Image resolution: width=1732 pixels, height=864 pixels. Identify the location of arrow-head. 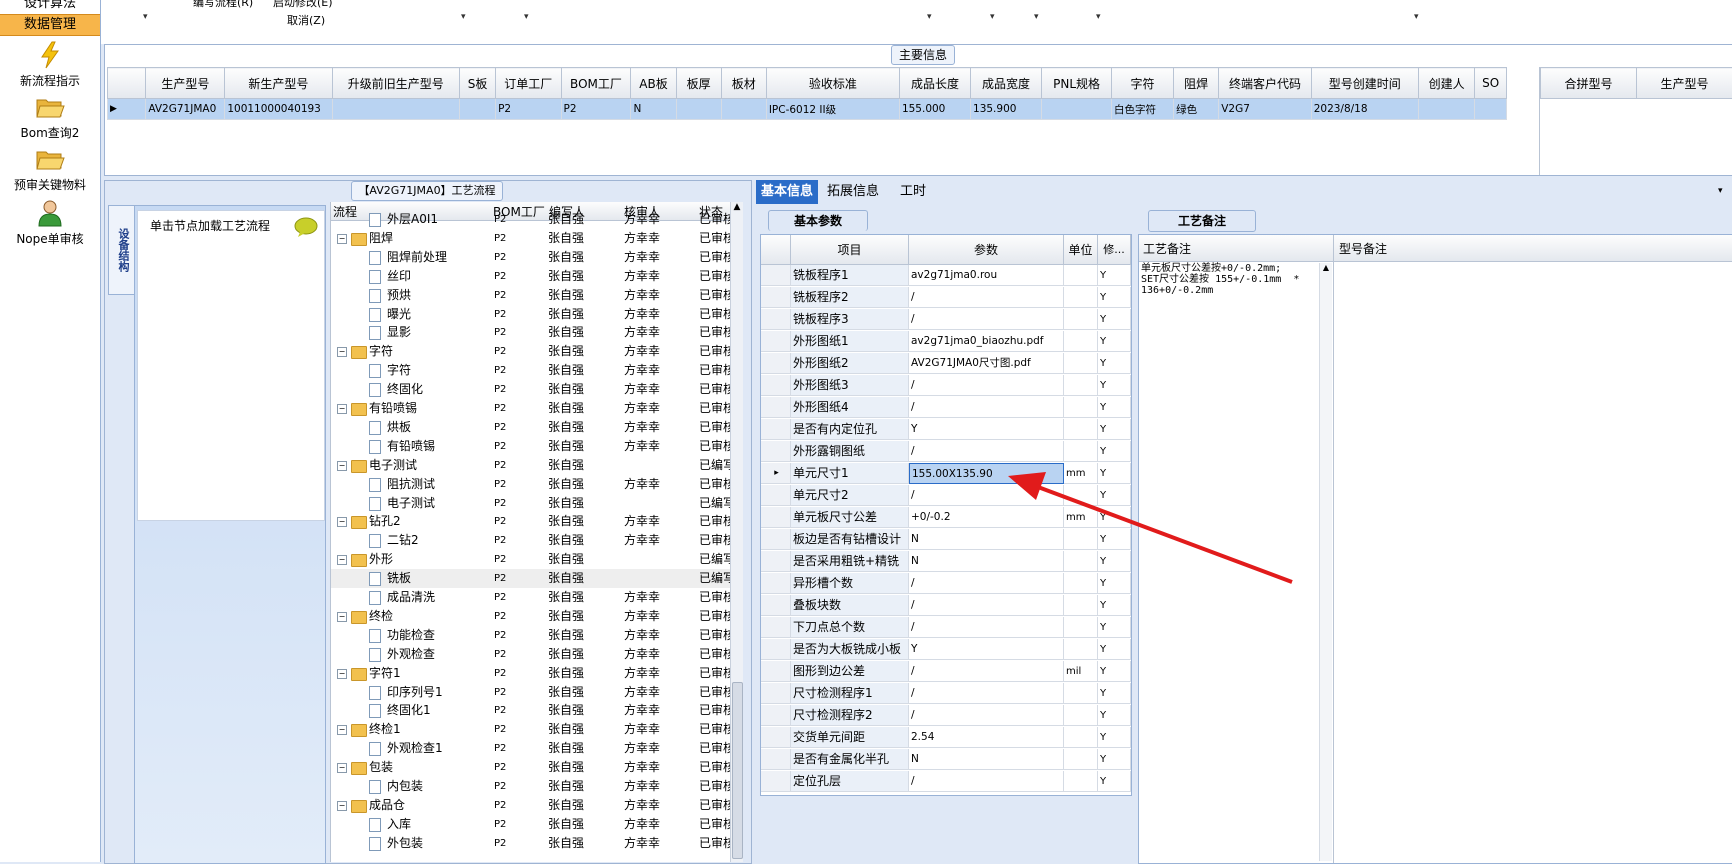
(1027, 486).